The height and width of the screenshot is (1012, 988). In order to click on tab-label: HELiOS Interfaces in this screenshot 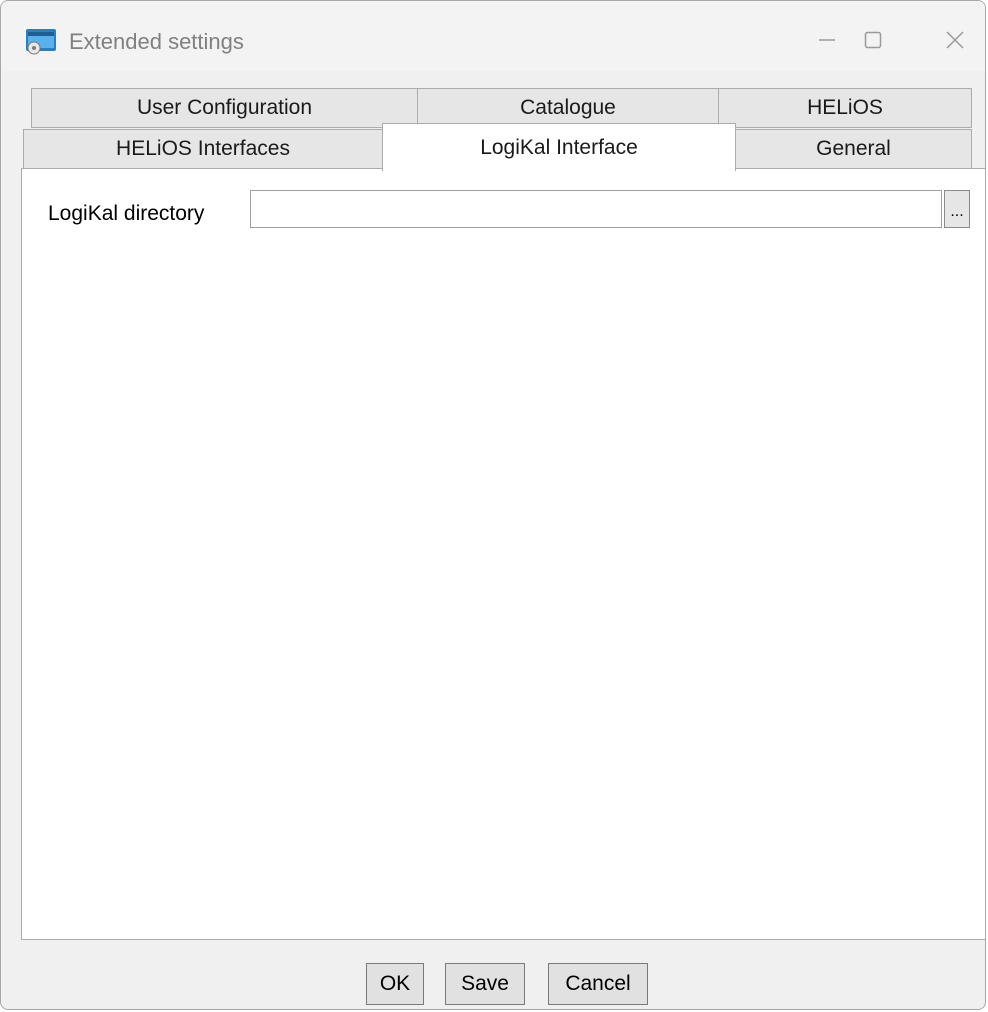, I will do `click(203, 148)`.